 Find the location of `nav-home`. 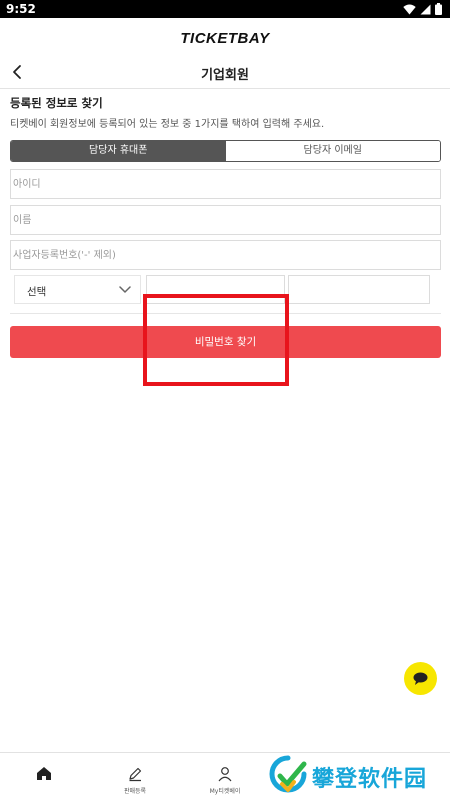

nav-home is located at coordinates (44, 776).